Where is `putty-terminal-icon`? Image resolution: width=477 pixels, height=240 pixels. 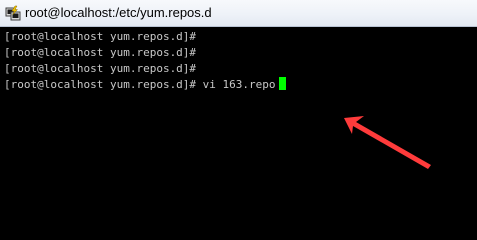 putty-terminal-icon is located at coordinates (13, 13).